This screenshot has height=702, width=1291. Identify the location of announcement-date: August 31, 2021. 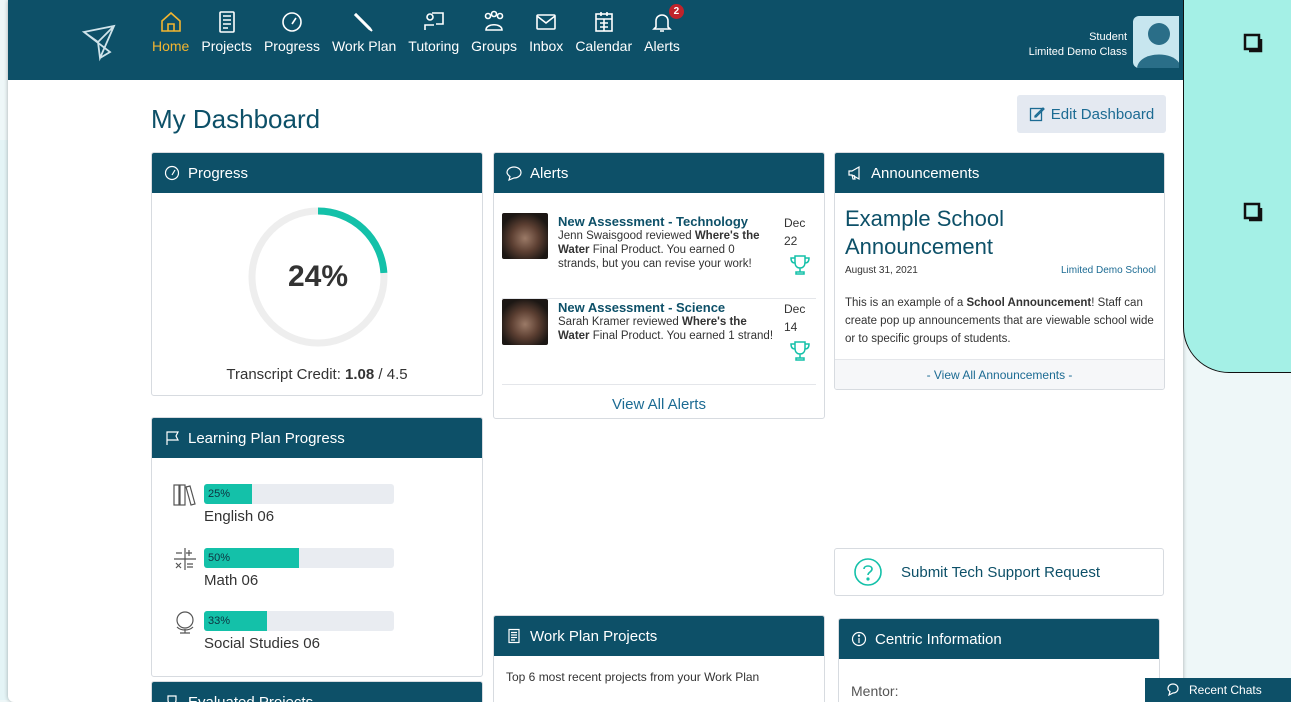
(881, 270).